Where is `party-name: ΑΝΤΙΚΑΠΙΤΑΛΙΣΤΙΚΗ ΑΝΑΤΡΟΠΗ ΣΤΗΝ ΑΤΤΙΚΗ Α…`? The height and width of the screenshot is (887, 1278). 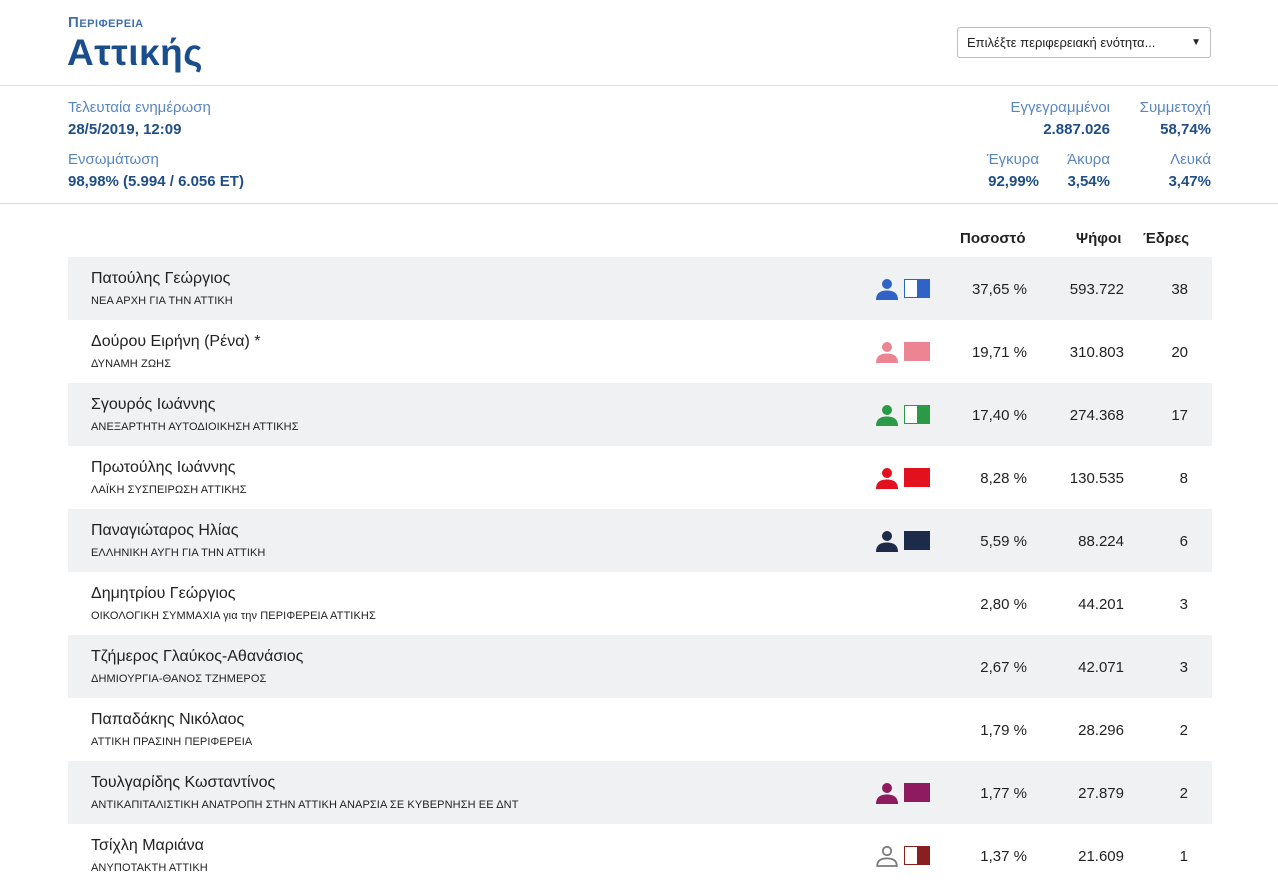 party-name: ΑΝΤΙΚΑΠΙΤΑΛΙΣΤΙΚΗ ΑΝΑΤΡΟΠΗ ΣΤΗΝ ΑΤΤΙΚΗ Α… is located at coordinates (305, 805).